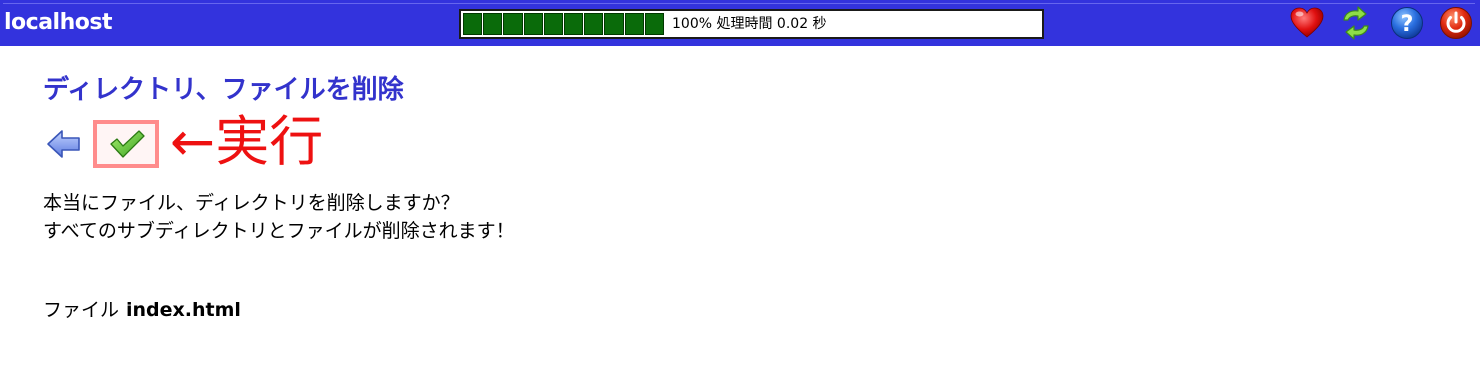 This screenshot has width=1480, height=365. Describe the element at coordinates (64, 144) in the screenshot. I see `back-arrow-icon` at that location.